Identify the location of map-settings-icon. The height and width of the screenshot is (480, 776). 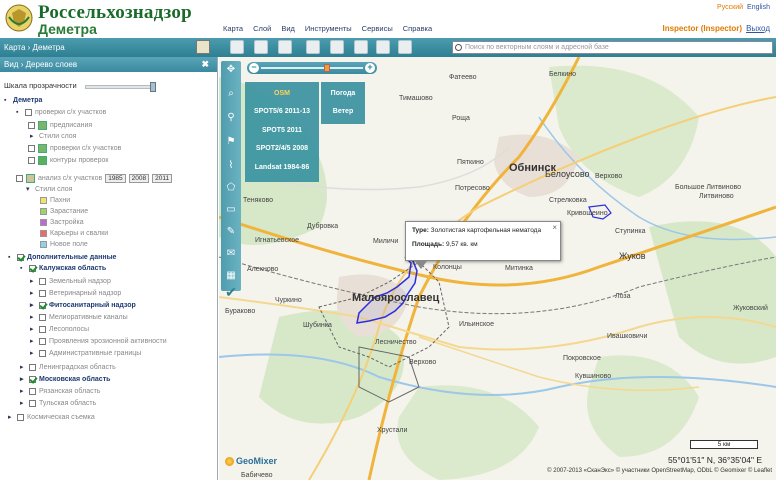
(203, 47).